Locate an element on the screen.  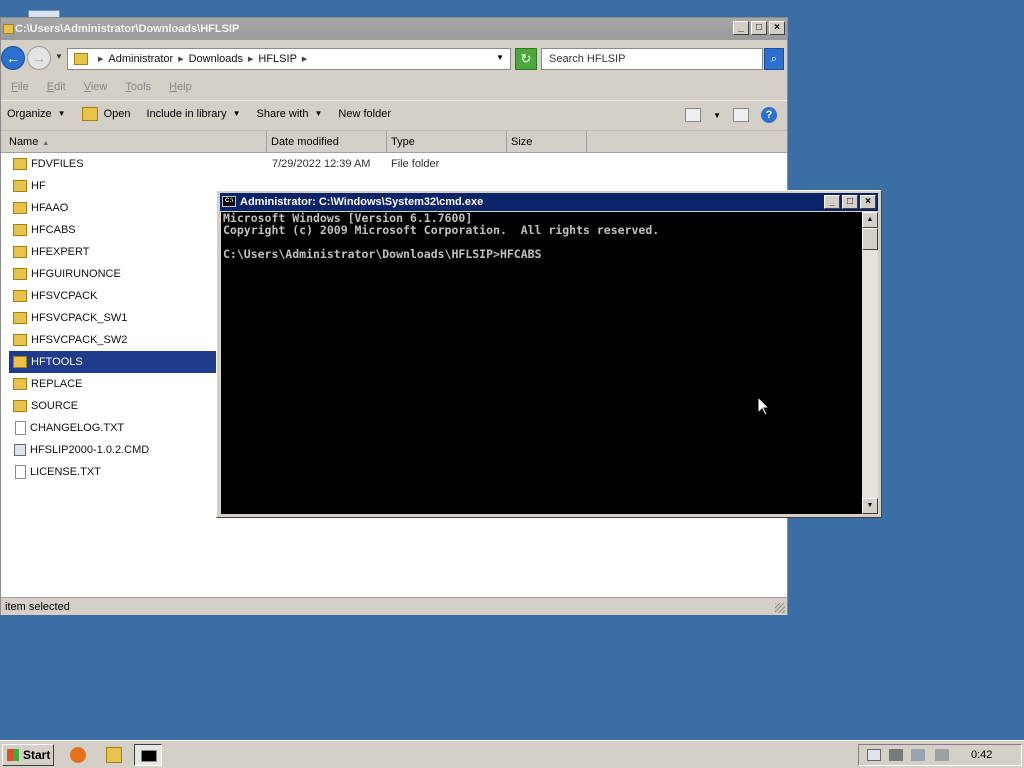
list-item: HFGUIRUNONCE is located at coordinates (113, 274).